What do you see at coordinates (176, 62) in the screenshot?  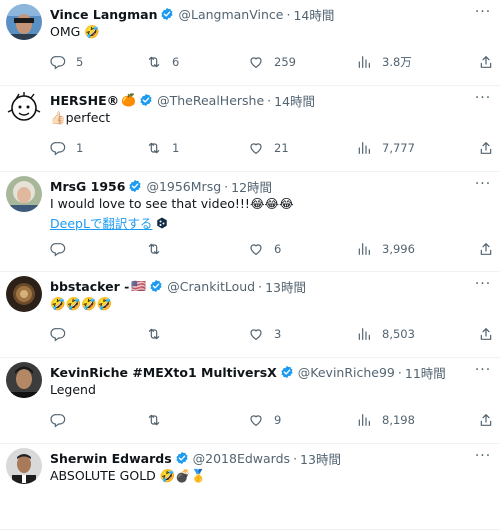 I see `retweet-count: 6` at bounding box center [176, 62].